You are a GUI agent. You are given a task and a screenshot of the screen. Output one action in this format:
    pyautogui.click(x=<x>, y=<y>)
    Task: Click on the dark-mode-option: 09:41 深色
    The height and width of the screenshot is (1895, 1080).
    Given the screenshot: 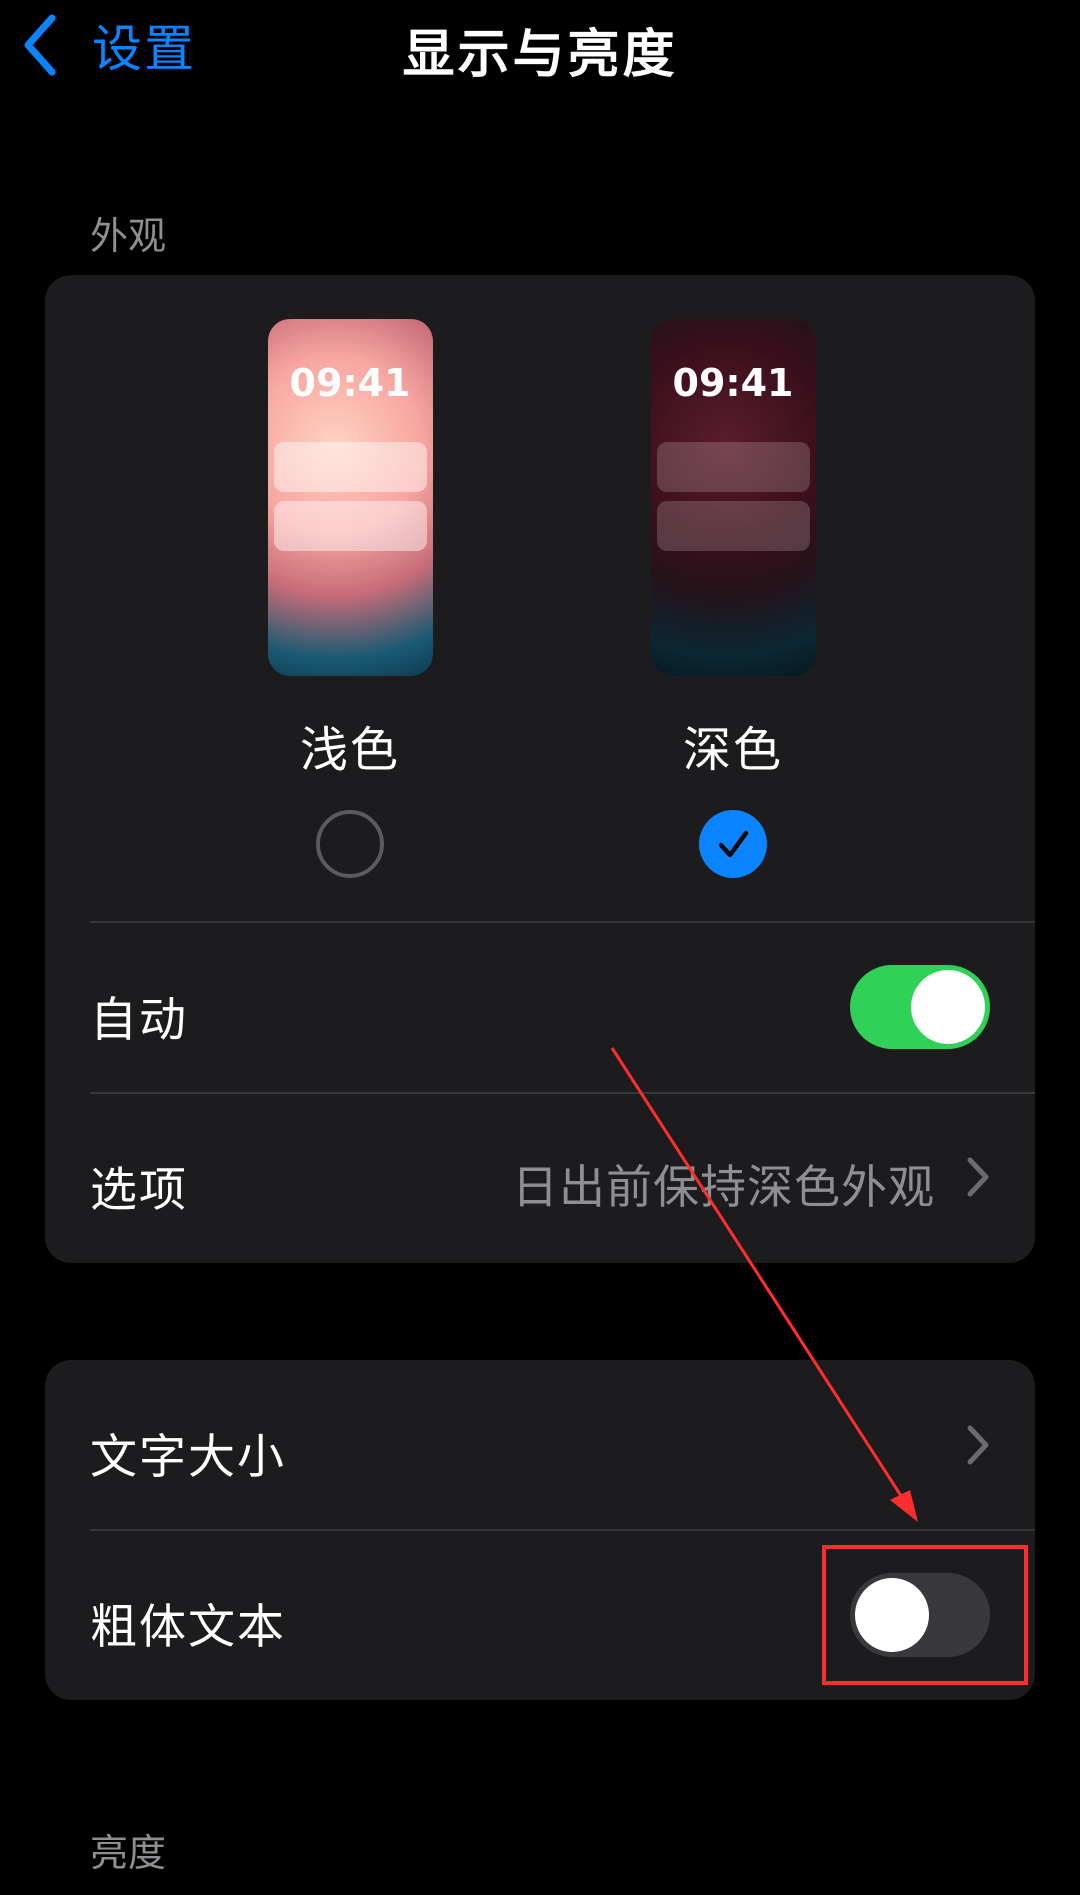 What is the action you would take?
    pyautogui.click(x=733, y=598)
    